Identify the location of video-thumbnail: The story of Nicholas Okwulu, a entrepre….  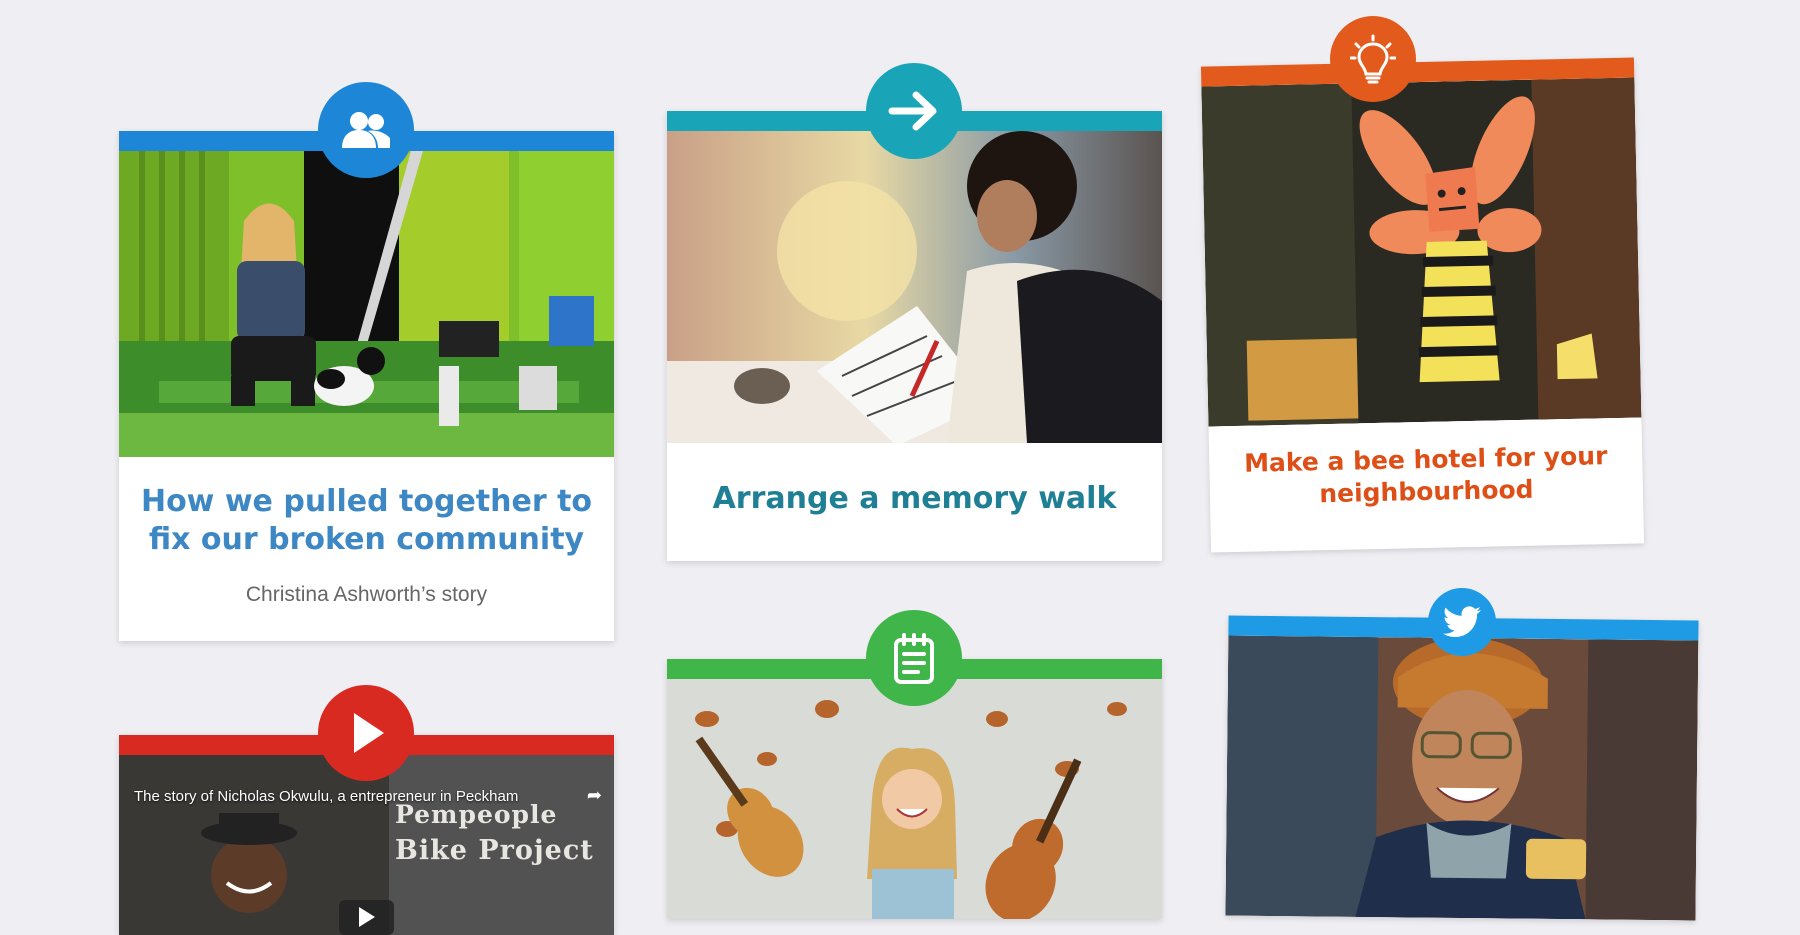
(366, 845).